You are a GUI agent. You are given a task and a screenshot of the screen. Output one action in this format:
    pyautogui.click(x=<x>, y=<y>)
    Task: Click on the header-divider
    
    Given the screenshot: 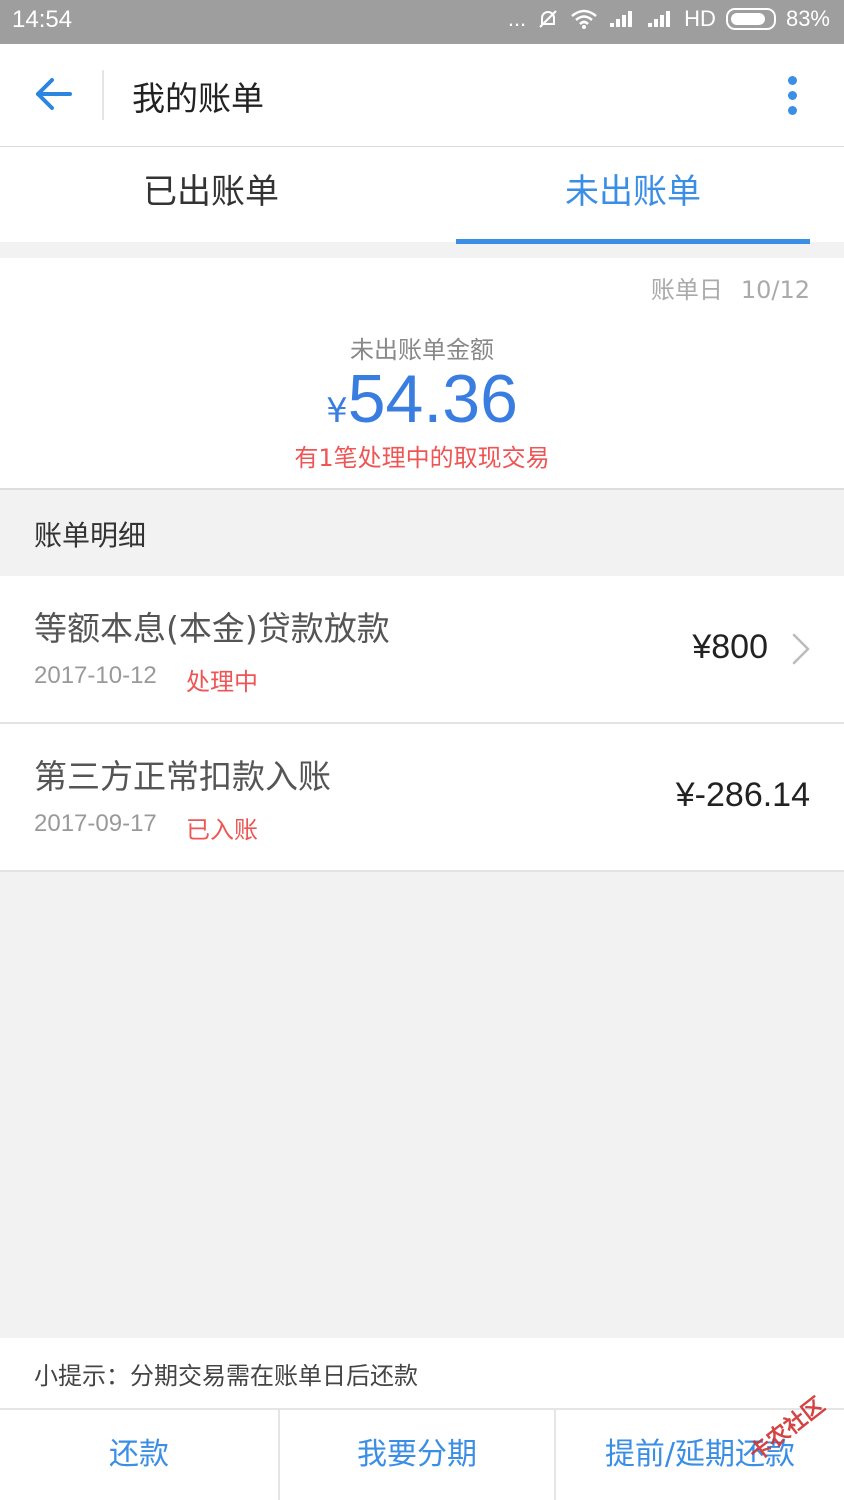 What is the action you would take?
    pyautogui.click(x=103, y=95)
    